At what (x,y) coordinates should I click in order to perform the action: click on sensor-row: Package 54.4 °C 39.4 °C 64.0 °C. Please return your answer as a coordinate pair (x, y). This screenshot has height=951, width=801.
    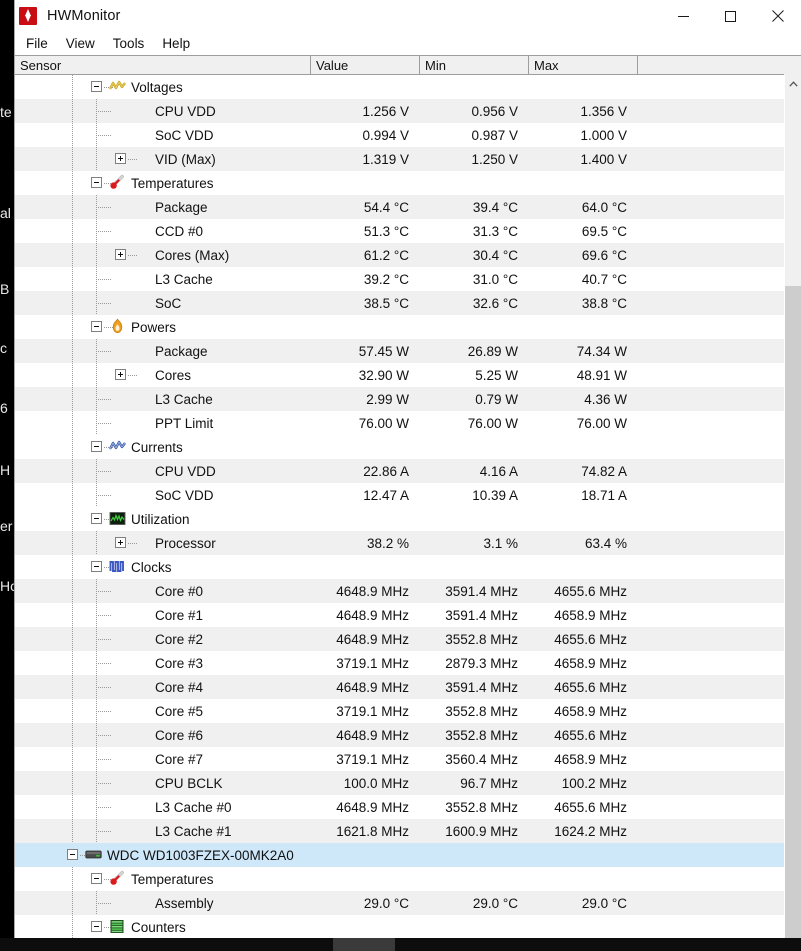
    Looking at the image, I should click on (399, 207).